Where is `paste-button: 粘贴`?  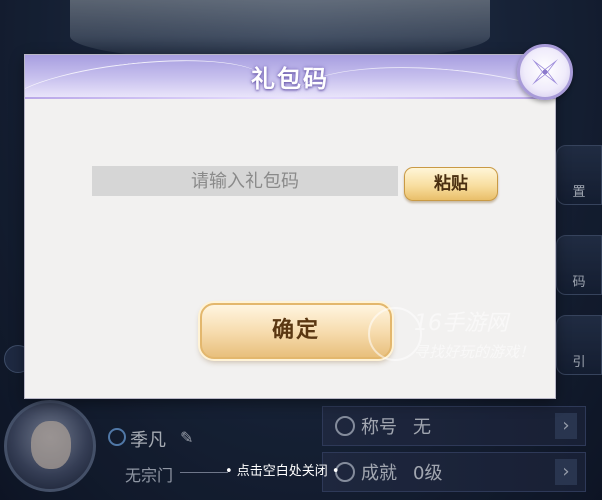
paste-button: 粘贴 is located at coordinates (451, 184).